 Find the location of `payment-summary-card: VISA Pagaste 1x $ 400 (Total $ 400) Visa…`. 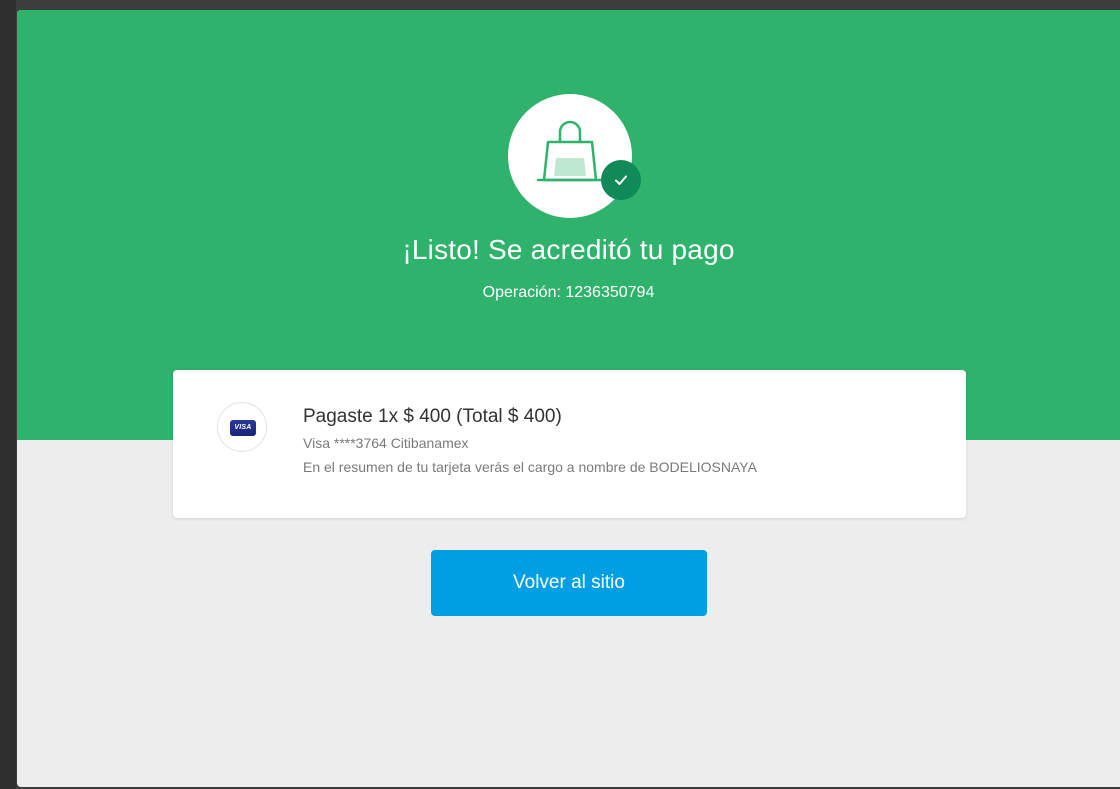

payment-summary-card: VISA Pagaste 1x $ 400 (Total $ 400) Visa… is located at coordinates (569, 444).